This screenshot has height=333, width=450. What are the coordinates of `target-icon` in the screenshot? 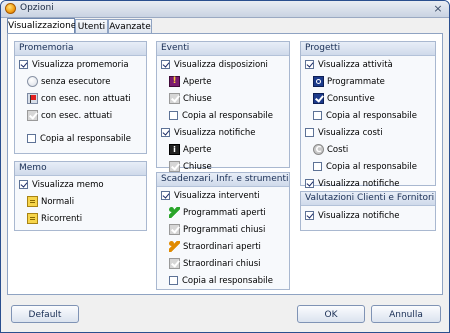 It's located at (318, 81).